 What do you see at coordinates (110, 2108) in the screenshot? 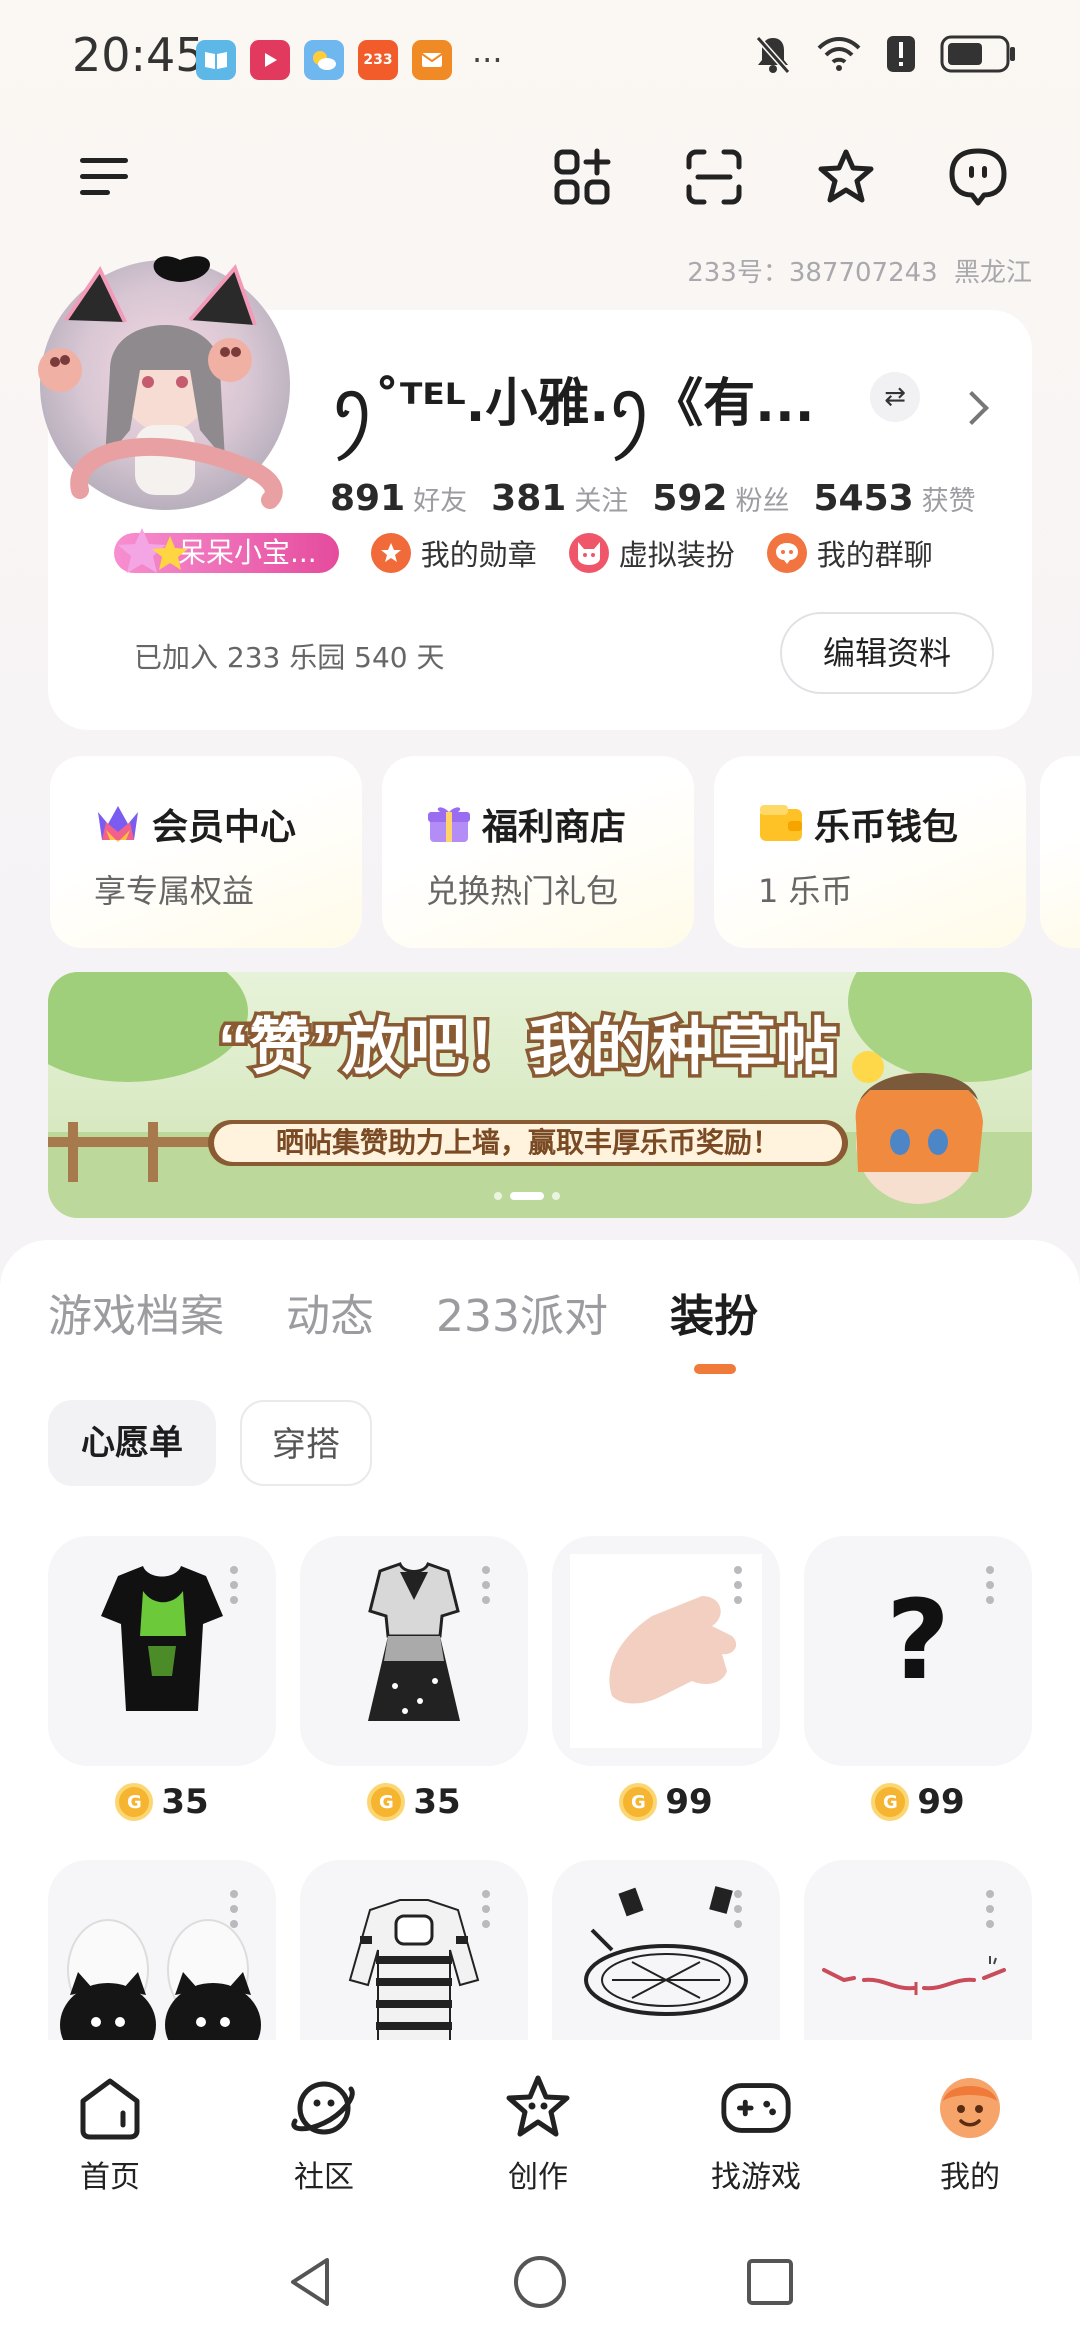
I see `home-icon` at bounding box center [110, 2108].